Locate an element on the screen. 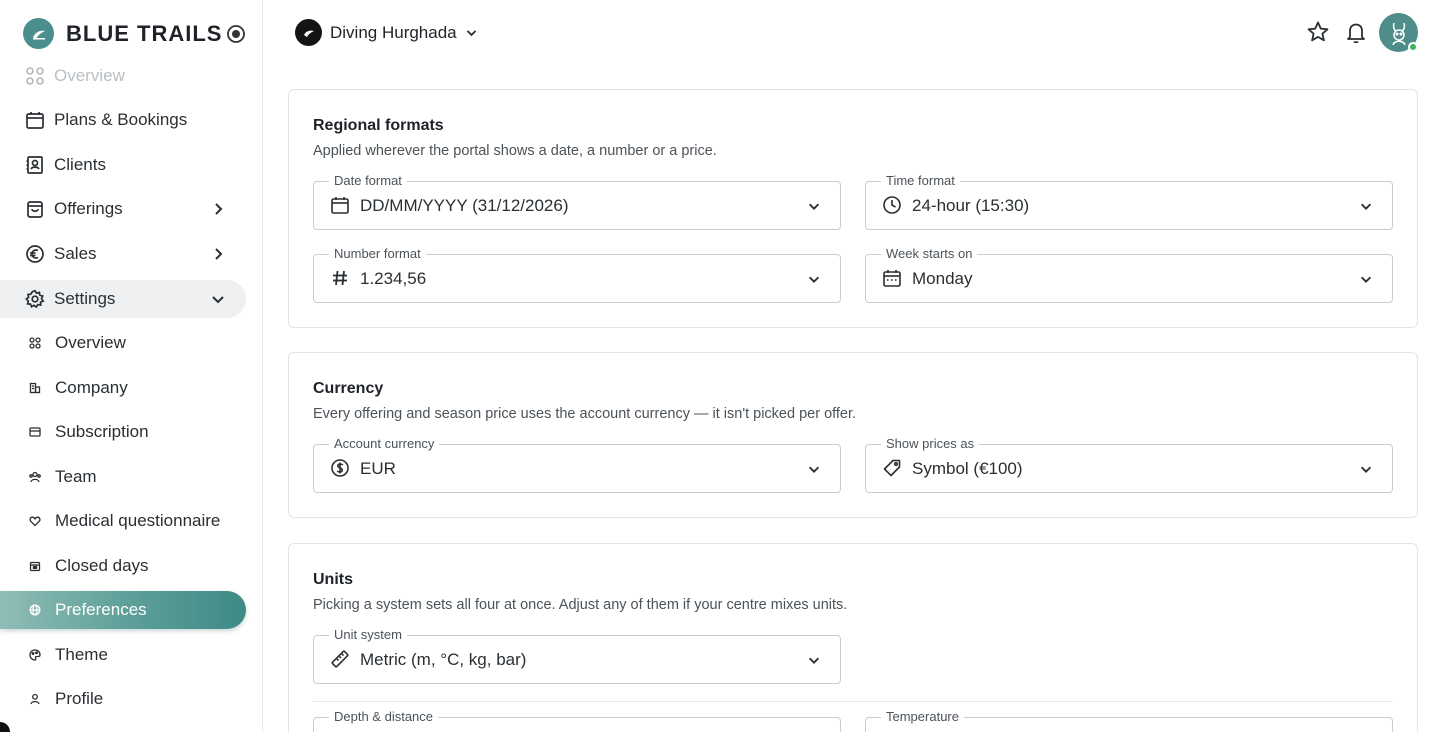  show-prices-select: Show prices as Symbol (€100) is located at coordinates (1129, 464).